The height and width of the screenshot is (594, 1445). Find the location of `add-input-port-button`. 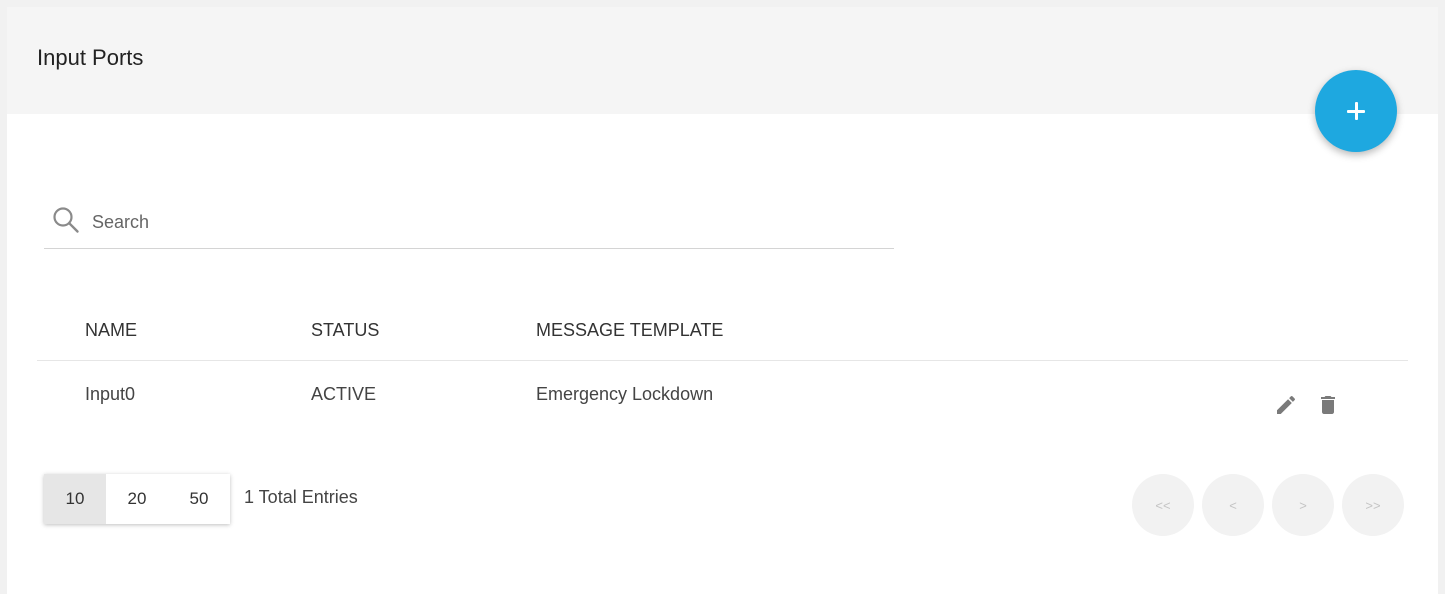

add-input-port-button is located at coordinates (1356, 111).